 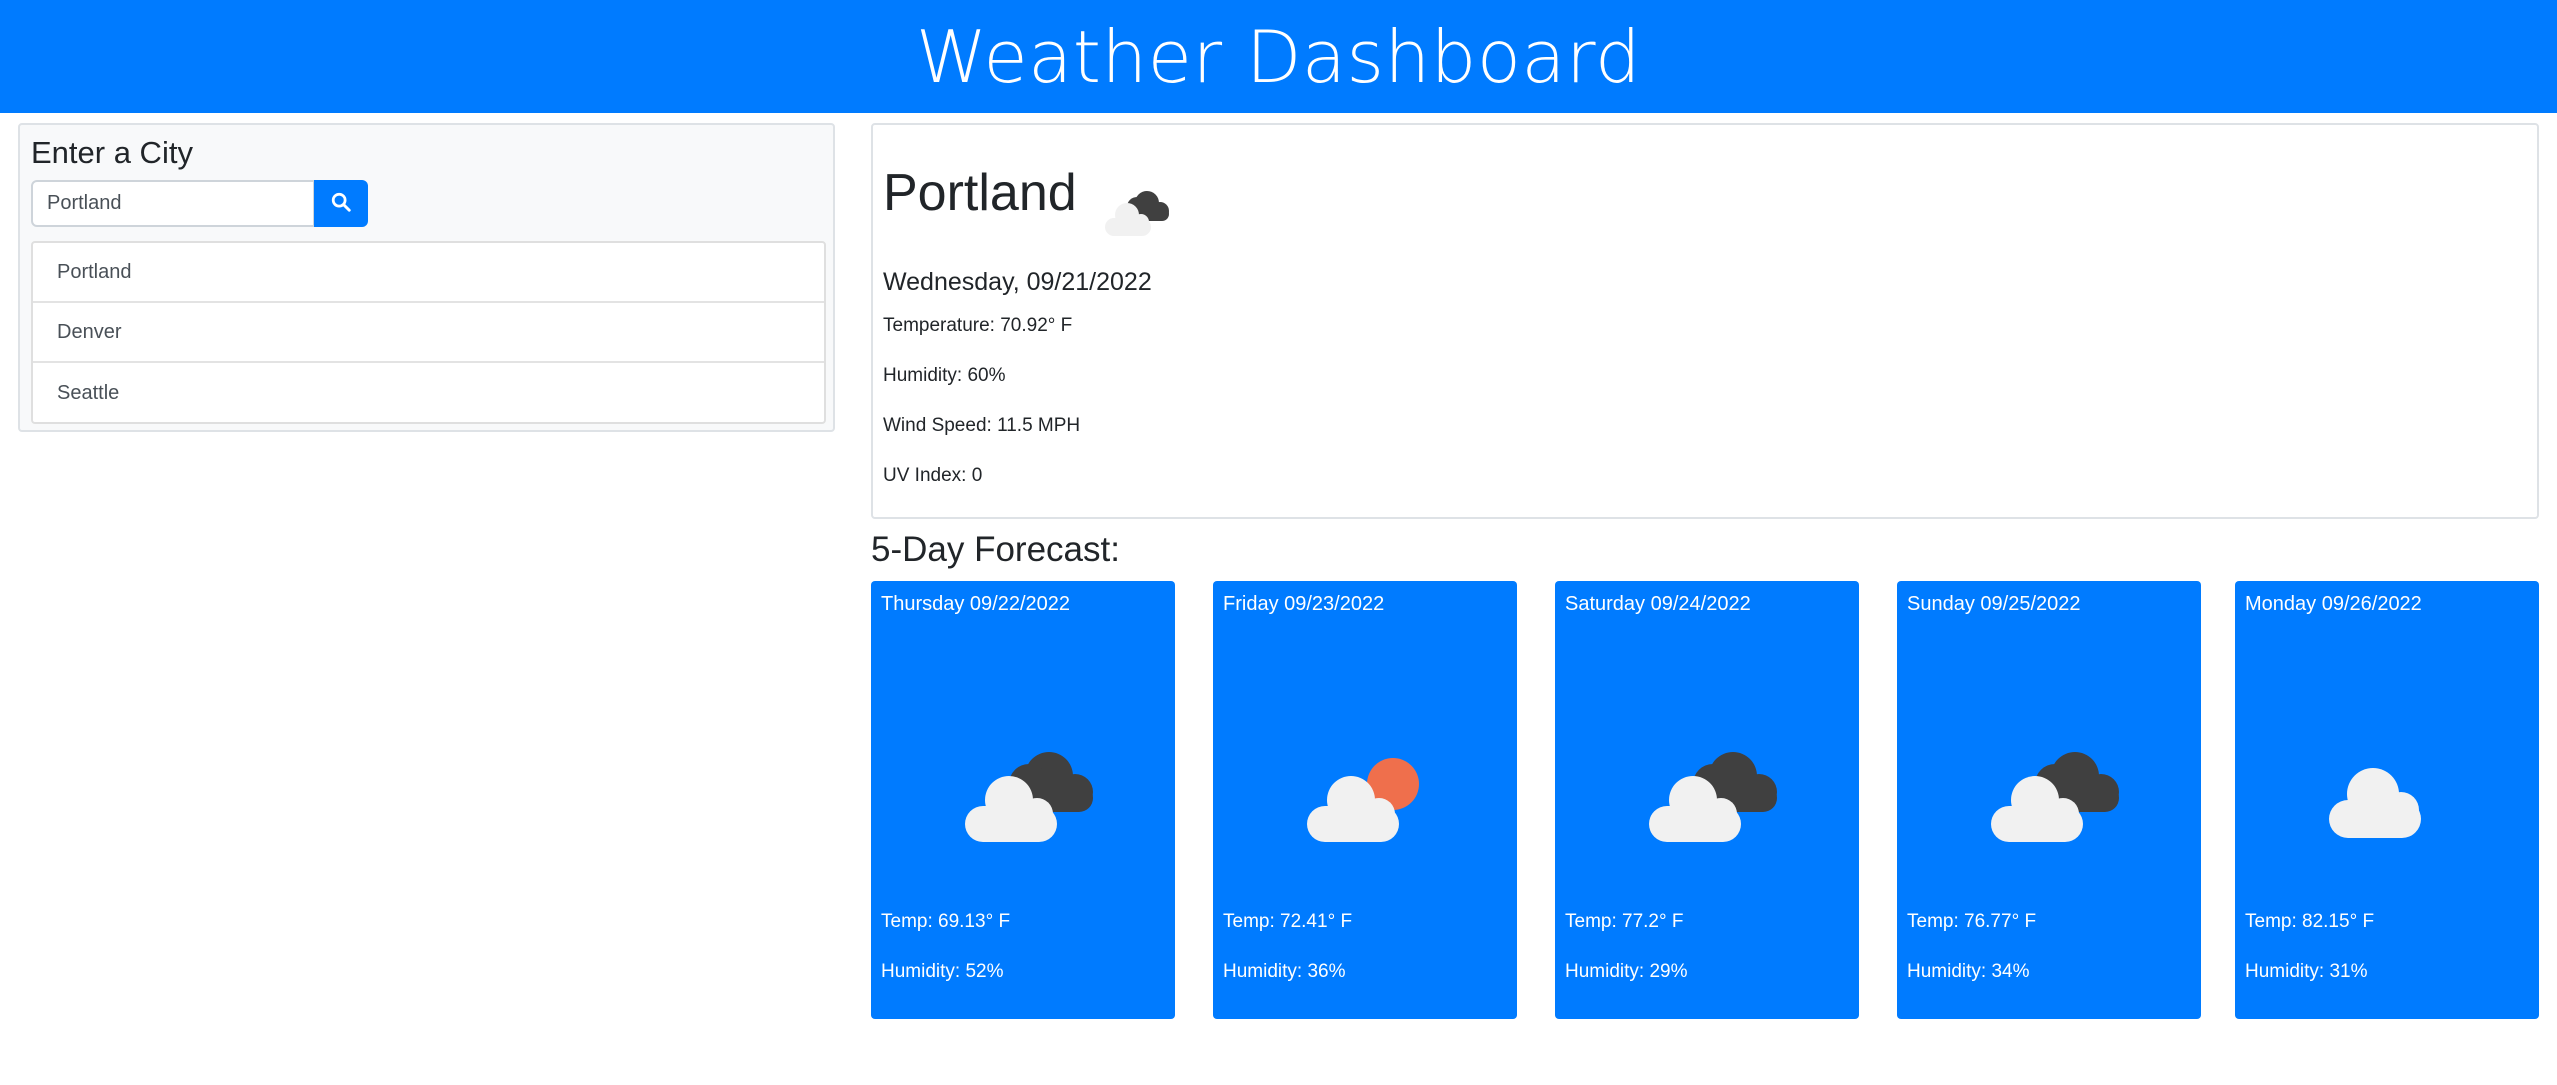 I want to click on forecast-temp: Temp: 76.77° F, so click(x=1972, y=921).